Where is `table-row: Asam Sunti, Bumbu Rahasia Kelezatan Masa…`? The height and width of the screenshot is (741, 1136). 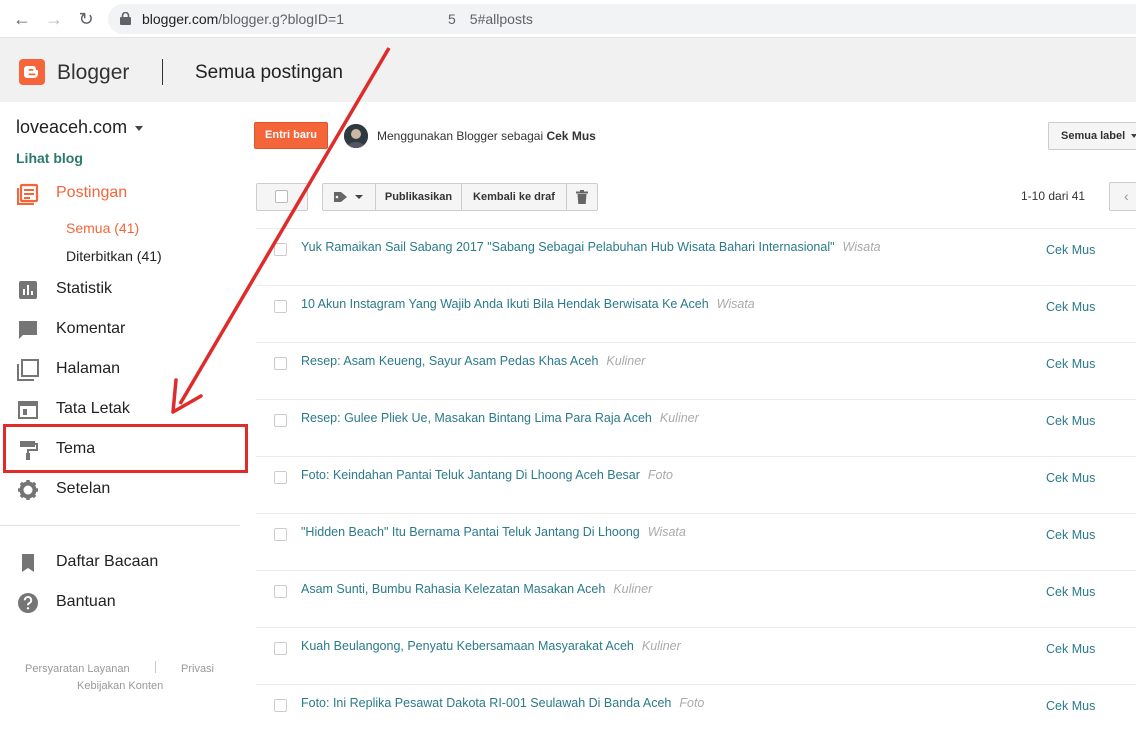
table-row: Asam Sunti, Bumbu Rahasia Kelezatan Masa… is located at coordinates (696, 598).